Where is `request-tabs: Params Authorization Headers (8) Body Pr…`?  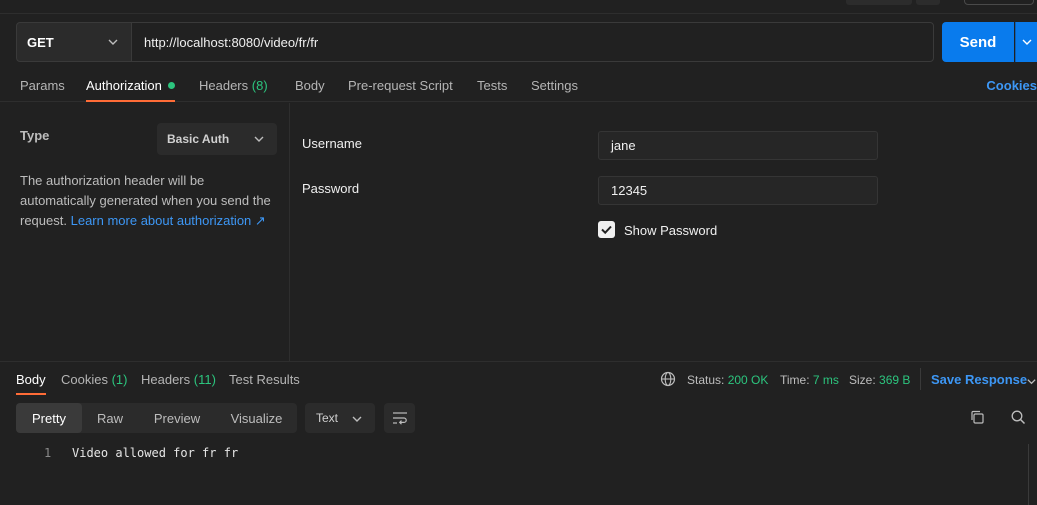
request-tabs: Params Authorization Headers (8) Body Pr… is located at coordinates (518, 87).